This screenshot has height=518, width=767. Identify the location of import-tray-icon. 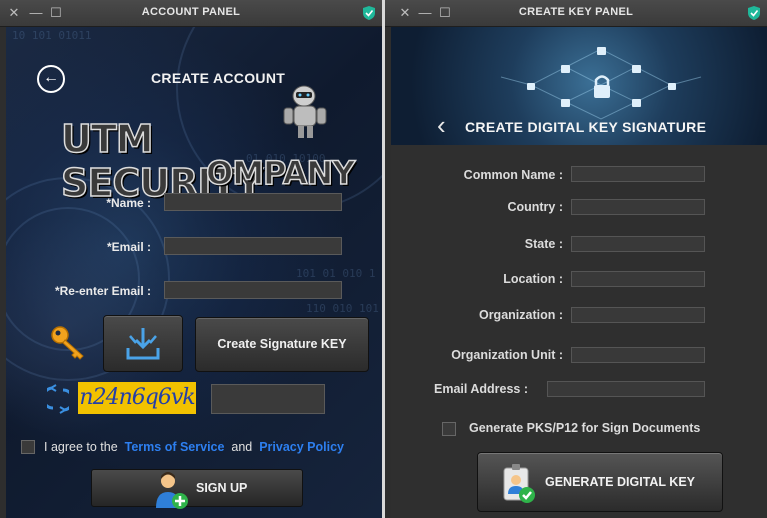
(143, 344).